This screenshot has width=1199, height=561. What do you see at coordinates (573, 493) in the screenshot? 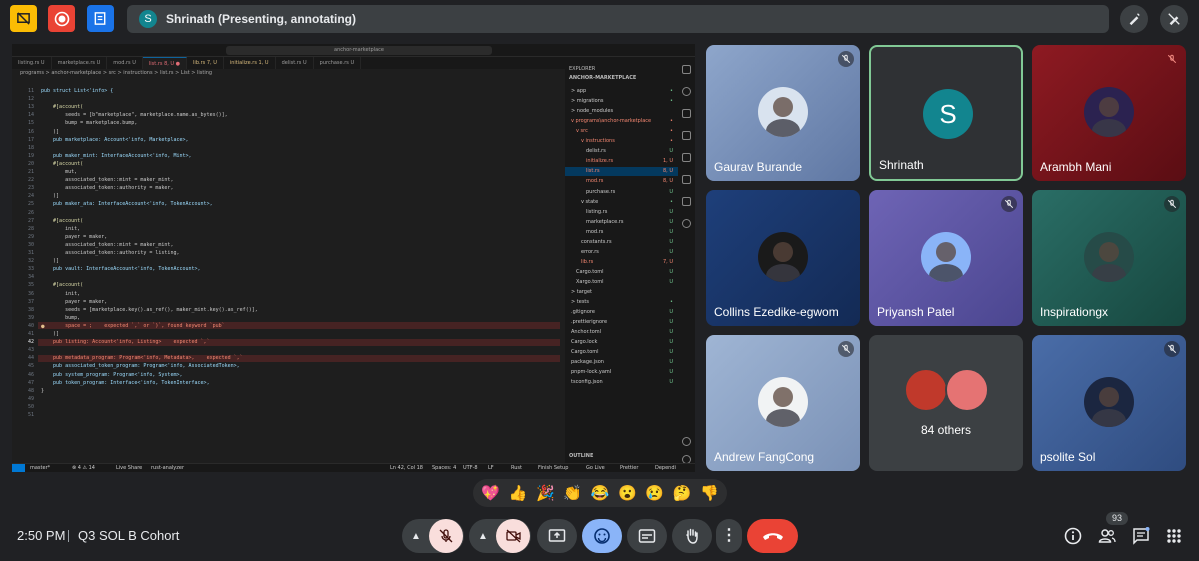
I see `reaction-emoji: 👏` at bounding box center [573, 493].